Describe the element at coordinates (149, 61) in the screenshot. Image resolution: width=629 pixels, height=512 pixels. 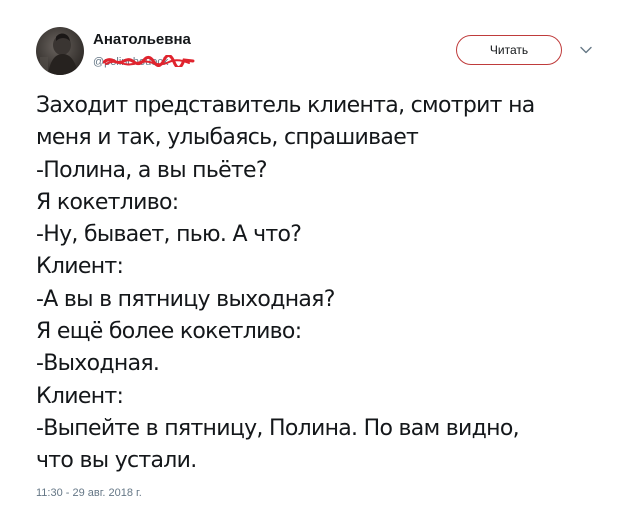
I see `redaction-scribble-icon` at that location.